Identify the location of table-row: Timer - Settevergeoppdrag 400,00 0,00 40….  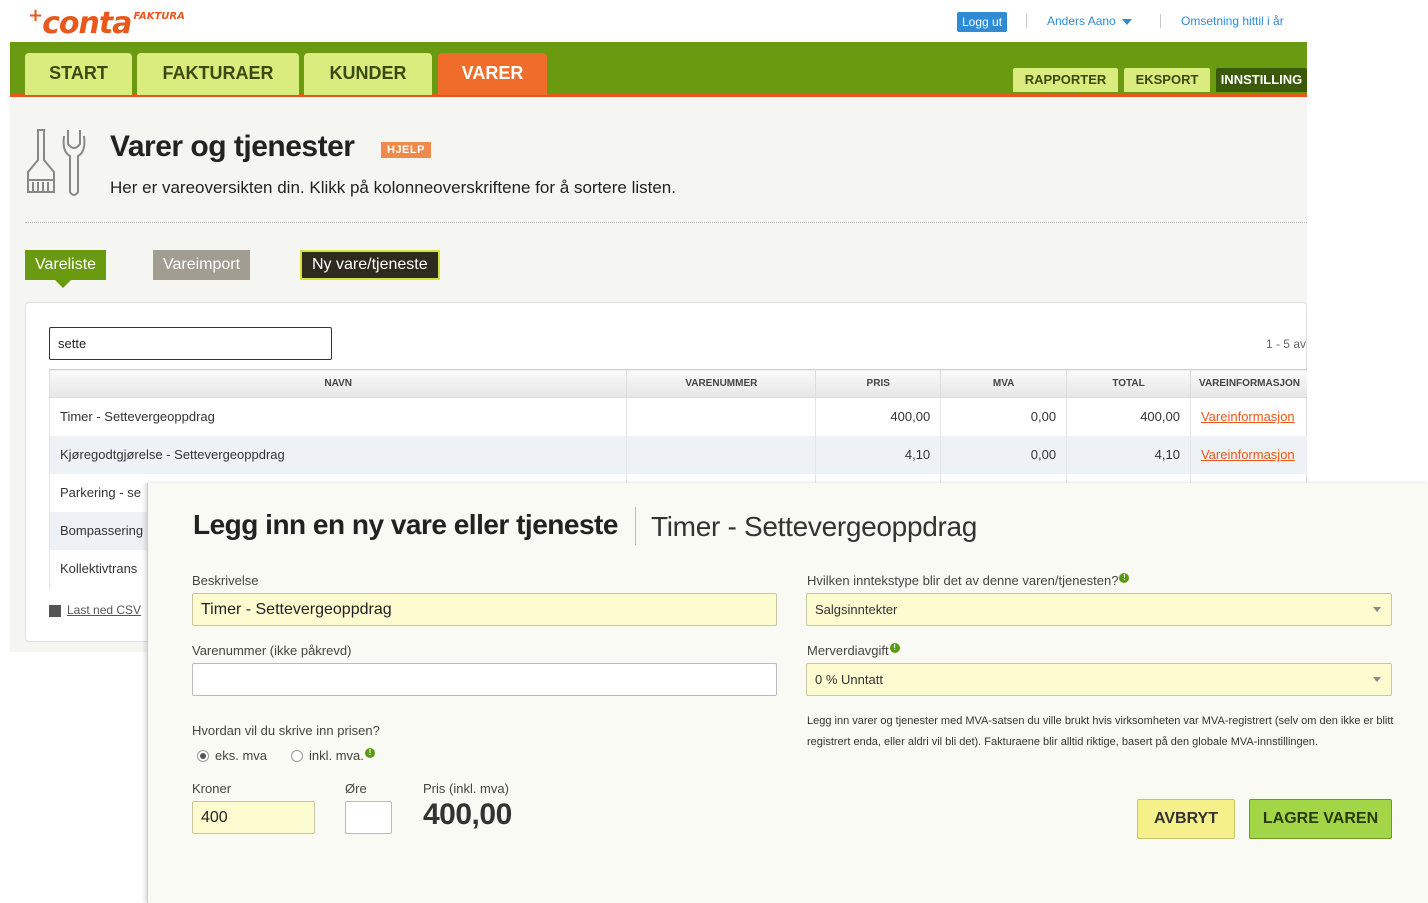
(677, 416).